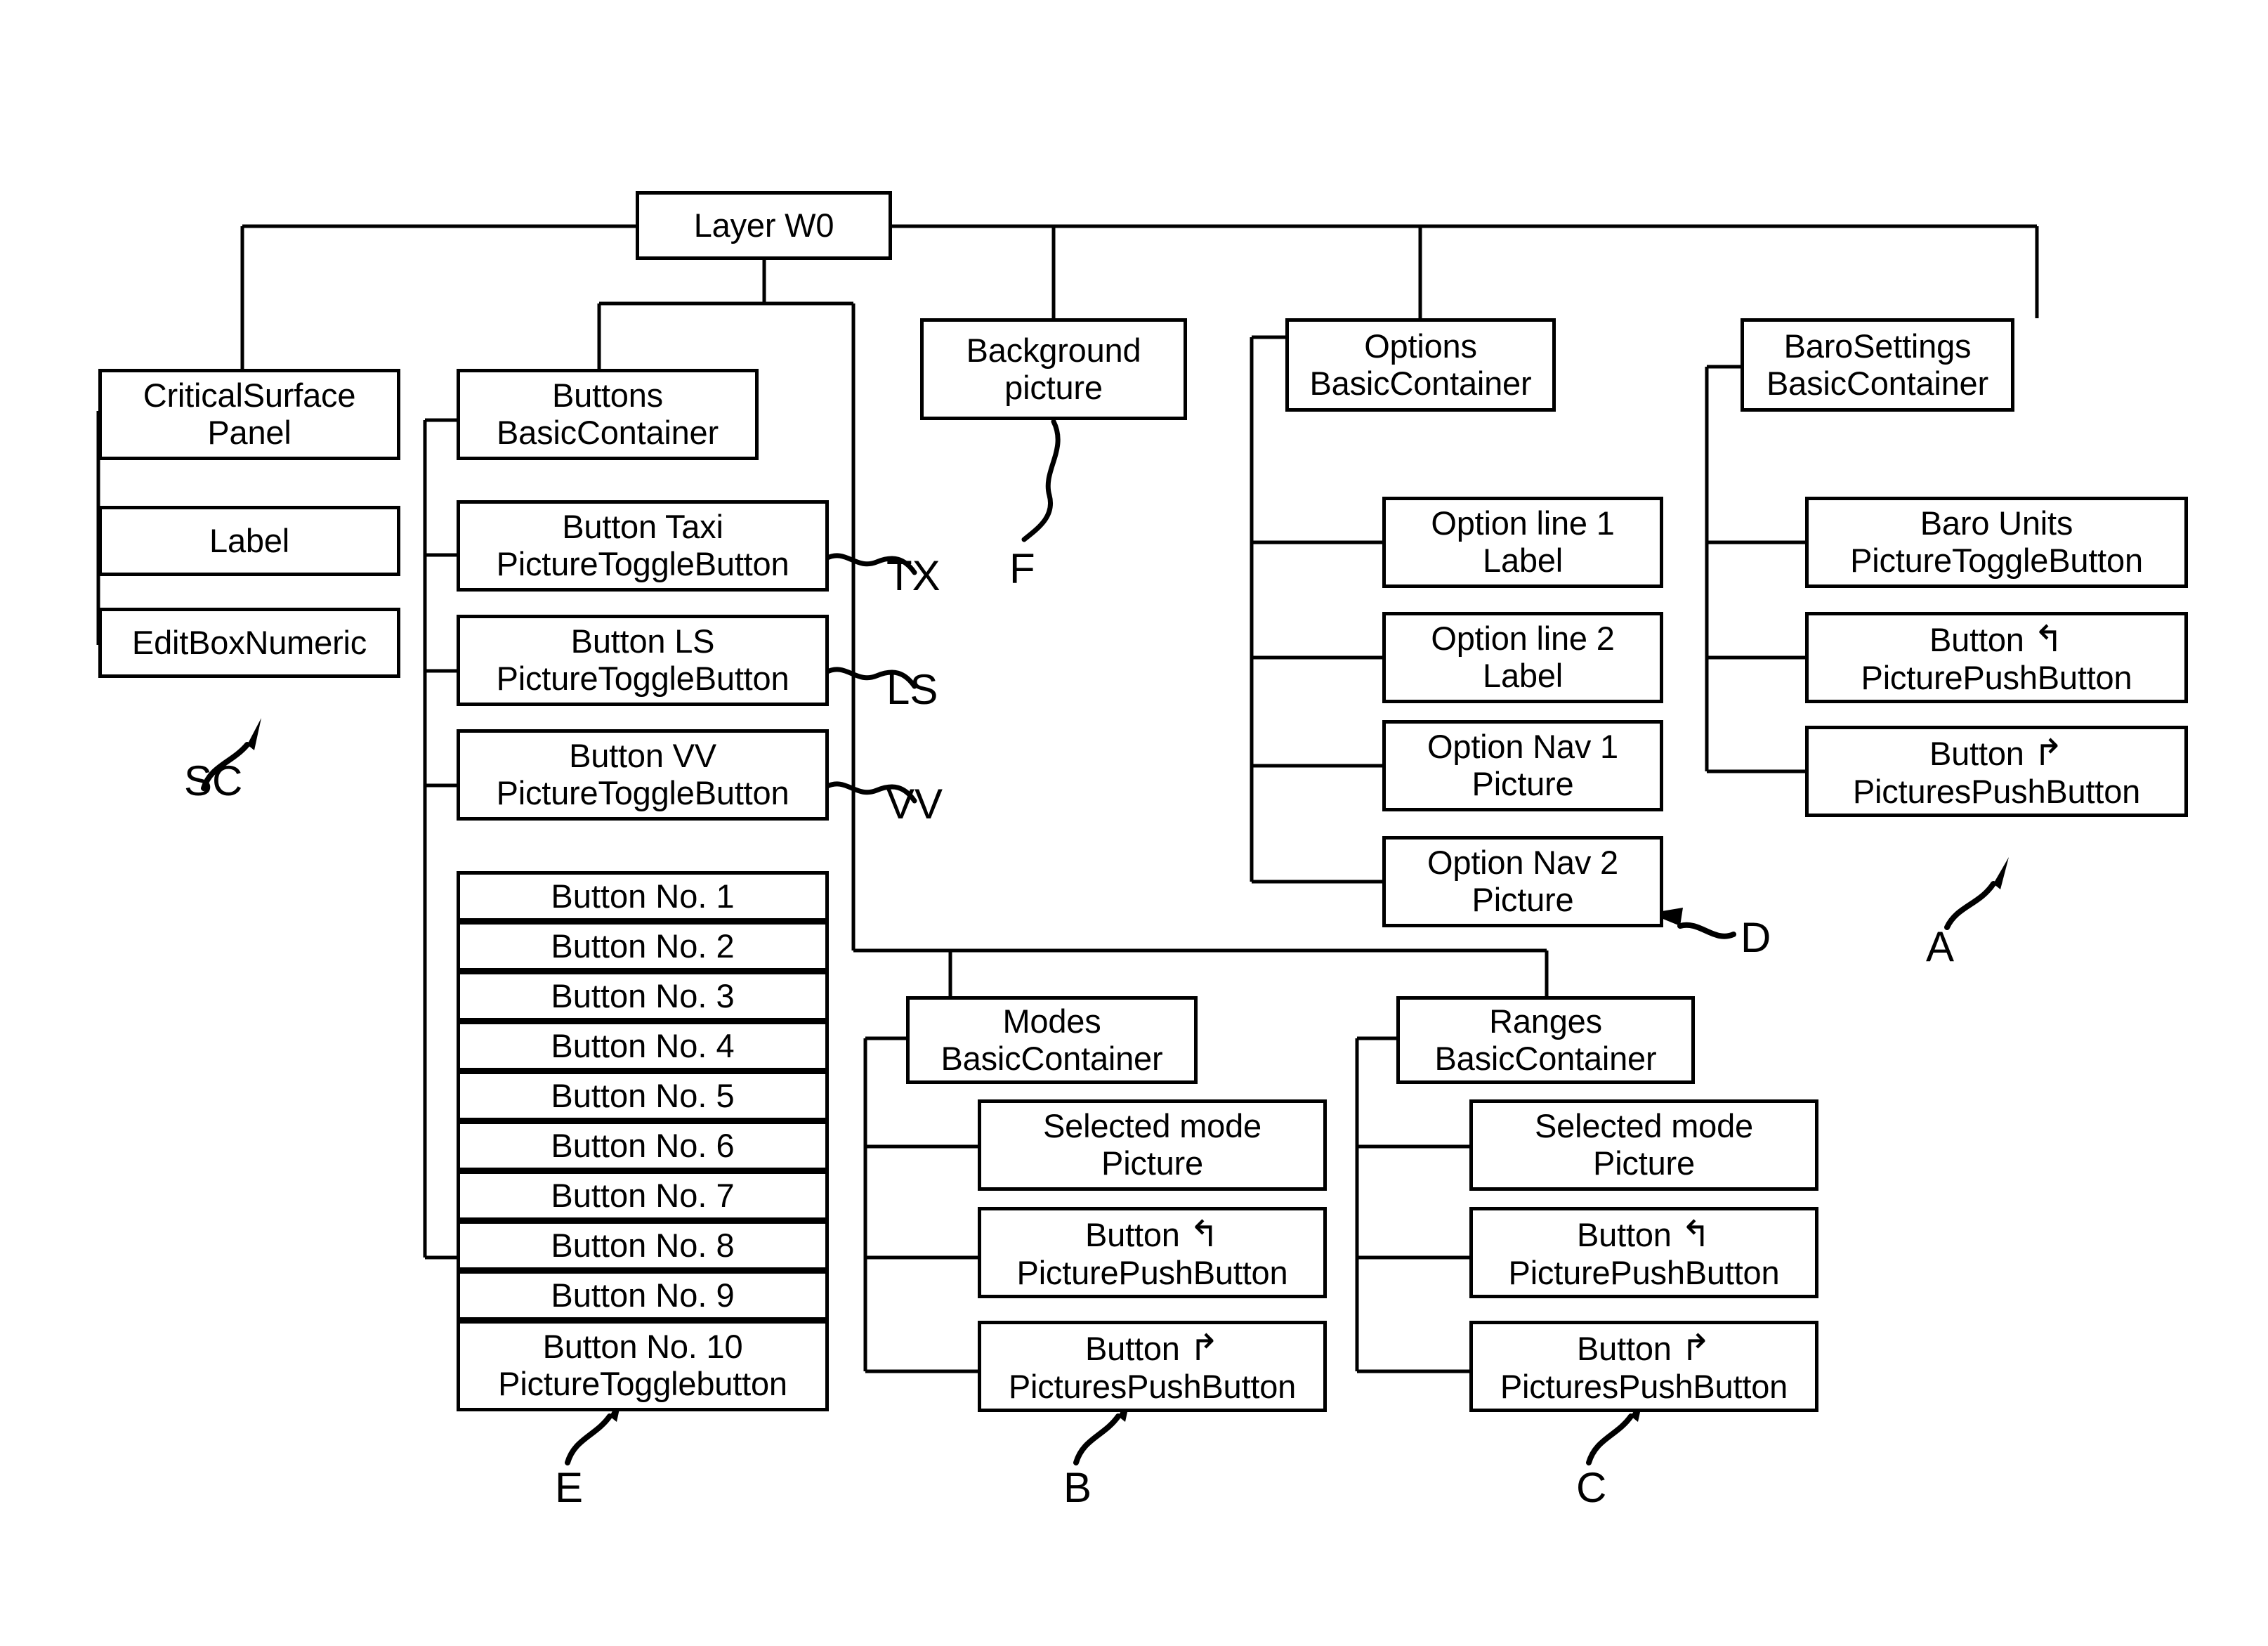 This screenshot has width=2268, height=1646. Describe the element at coordinates (250, 395) in the screenshot. I see `node-critical-surface-panel-line1: CriticalSurface` at that location.